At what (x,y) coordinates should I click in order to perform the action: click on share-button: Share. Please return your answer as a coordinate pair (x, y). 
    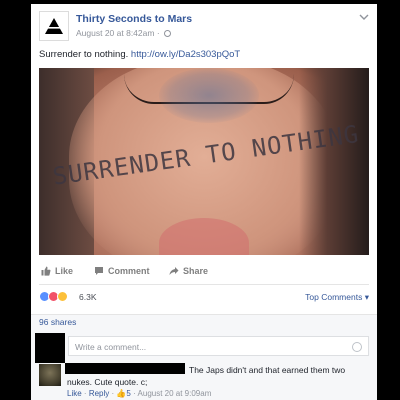
    Looking at the image, I should click on (188, 271).